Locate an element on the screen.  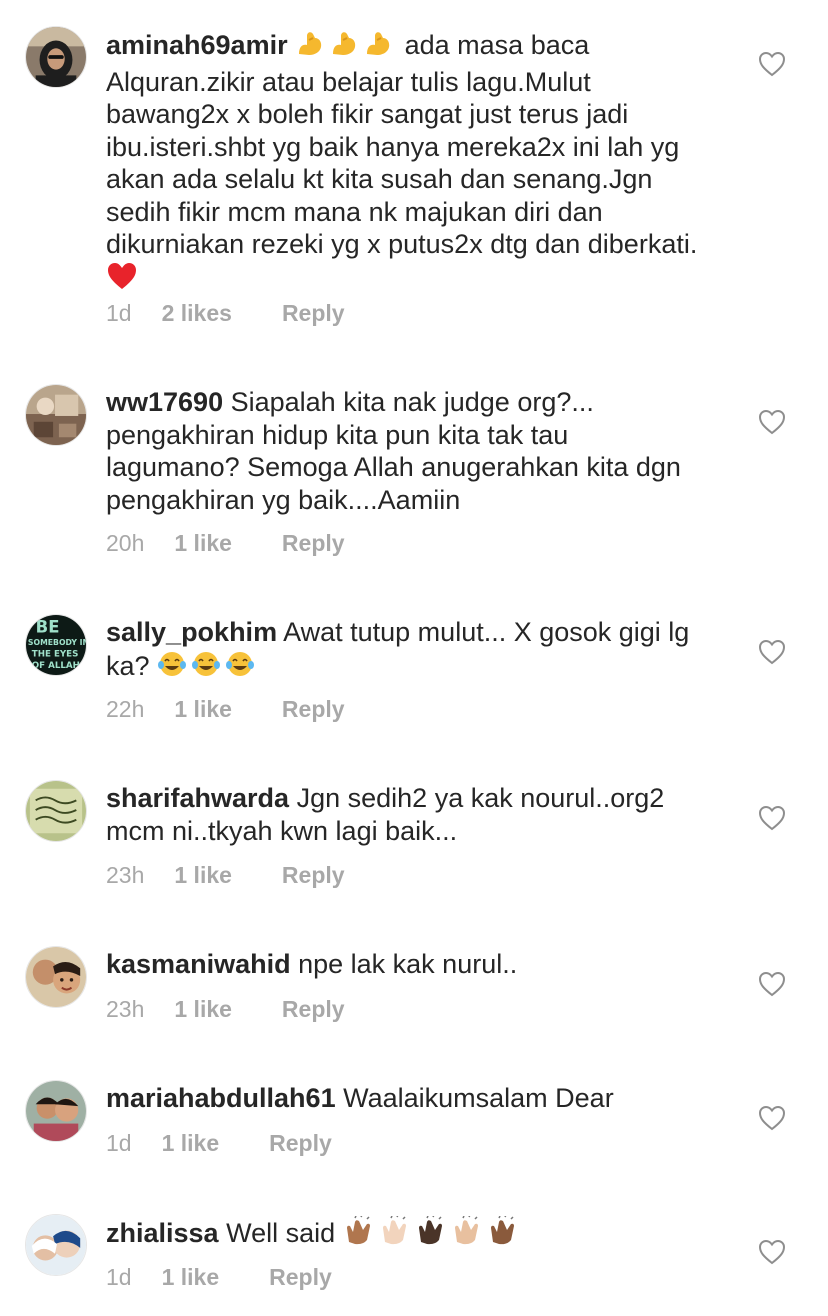
avatar-caption: THE EYES is located at coordinates (55, 655).